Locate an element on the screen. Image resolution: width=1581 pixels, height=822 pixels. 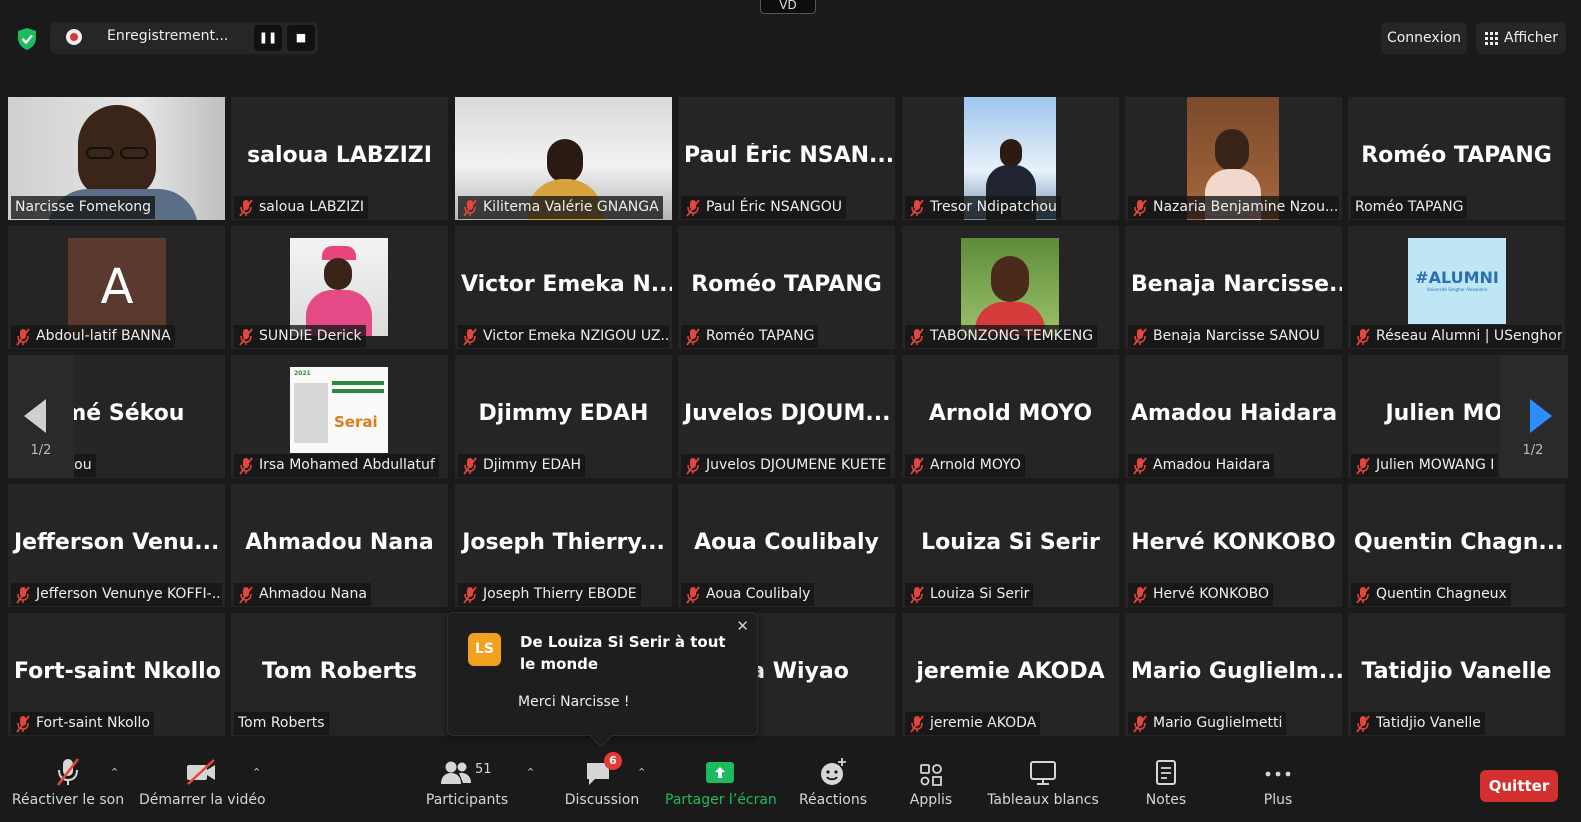
participant-tile: Quentin Chagn... Quentin Chagneux is located at coordinates (1456, 545).